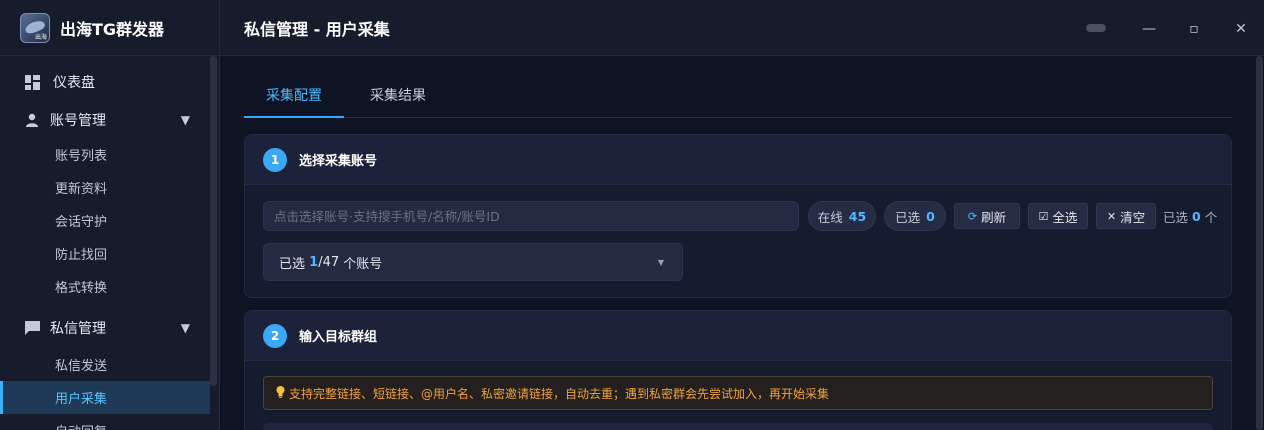  What do you see at coordinates (1065, 217) in the screenshot?
I see `select-all-label: 全选` at bounding box center [1065, 217].